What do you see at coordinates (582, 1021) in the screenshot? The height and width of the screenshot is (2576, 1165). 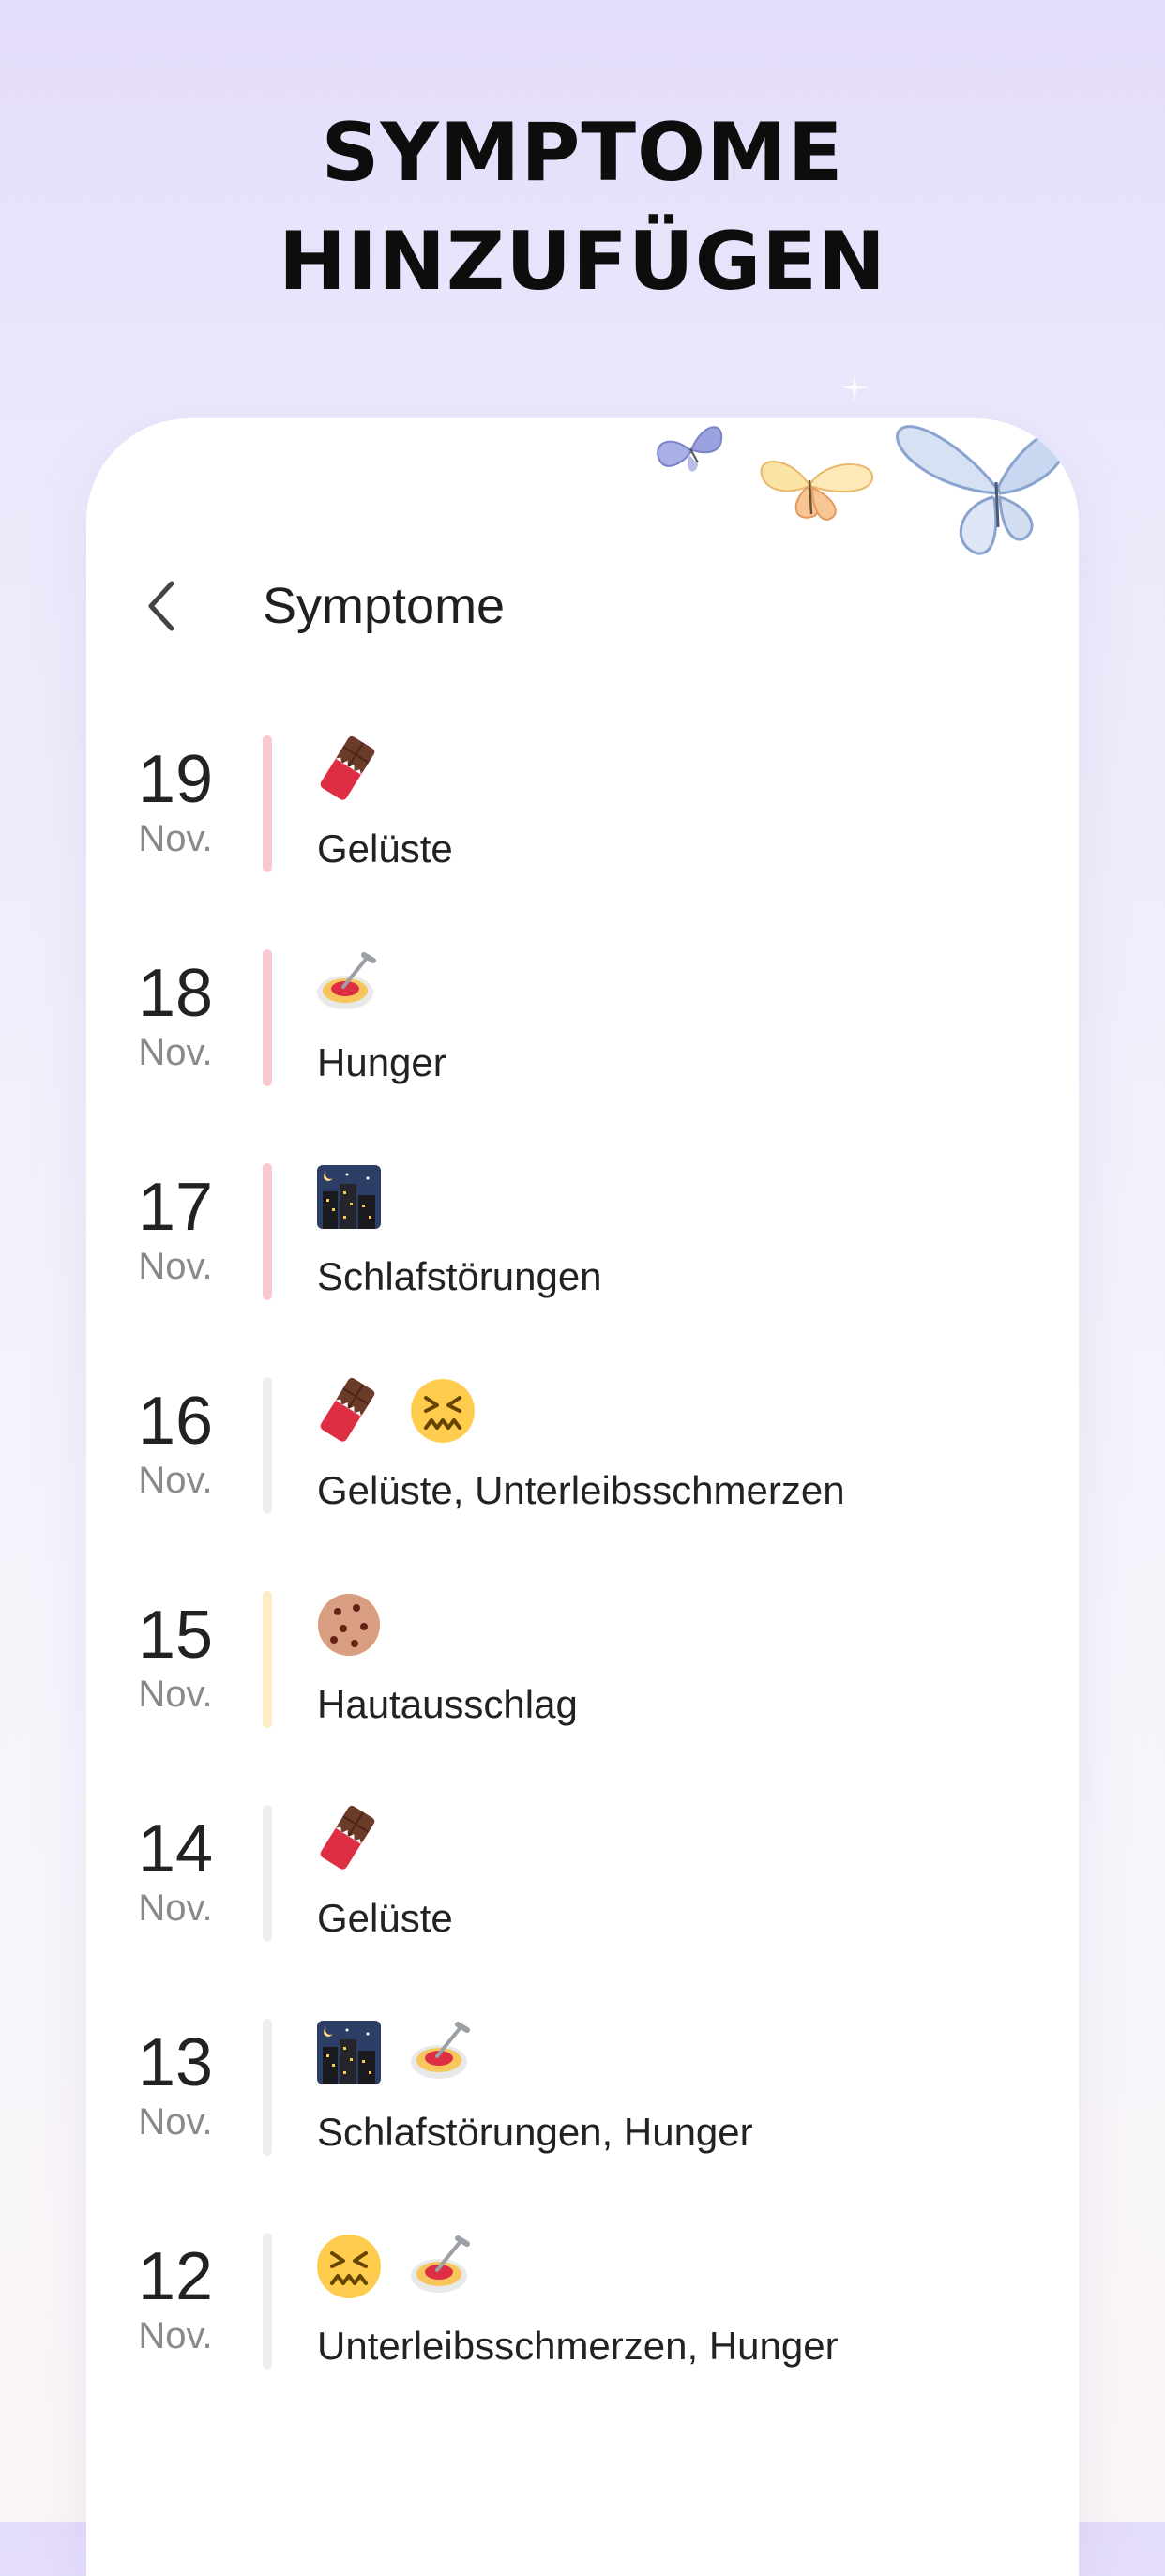 I see `symptom-entry: 18 Nov. Hunger` at bounding box center [582, 1021].